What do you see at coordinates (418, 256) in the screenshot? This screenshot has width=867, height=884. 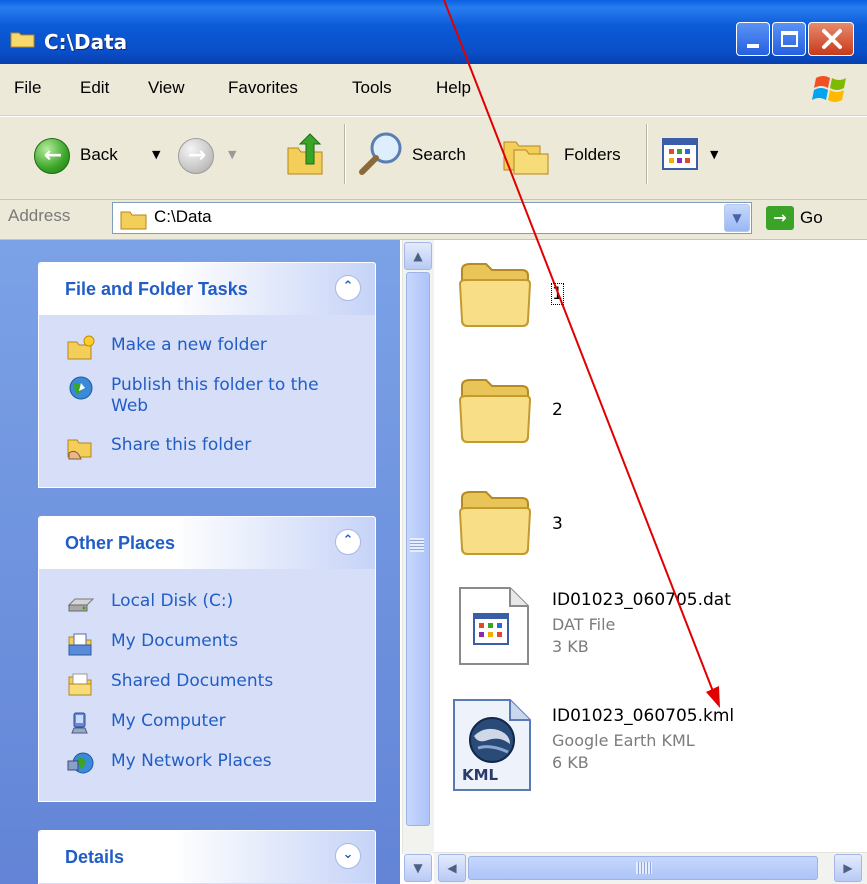 I see `scroll-up-button: ▲` at bounding box center [418, 256].